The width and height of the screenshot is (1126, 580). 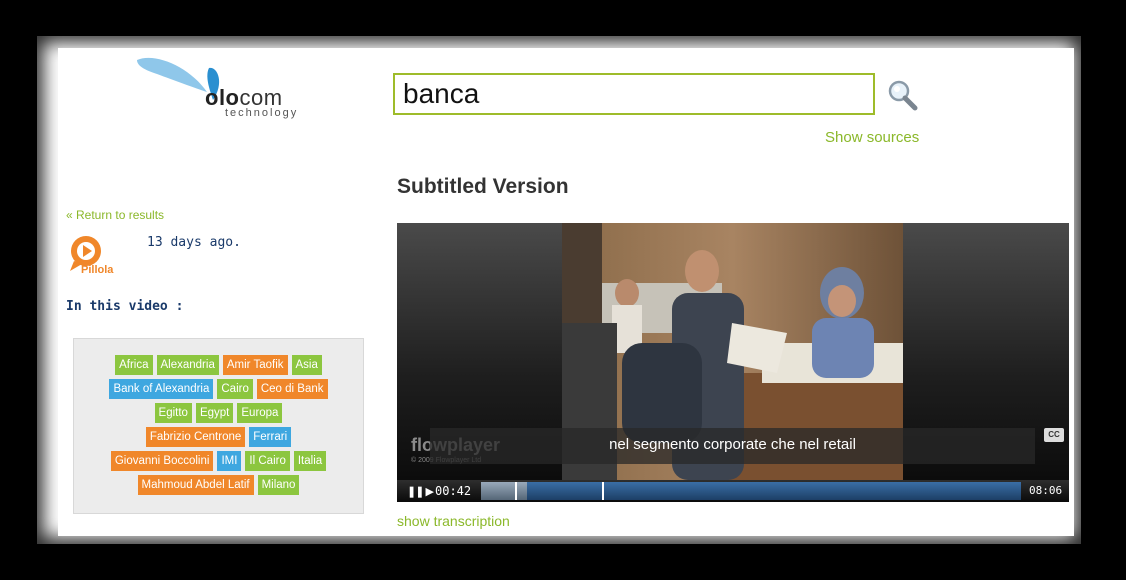 What do you see at coordinates (161, 389) in the screenshot?
I see `tag: Bank of Alexandria` at bounding box center [161, 389].